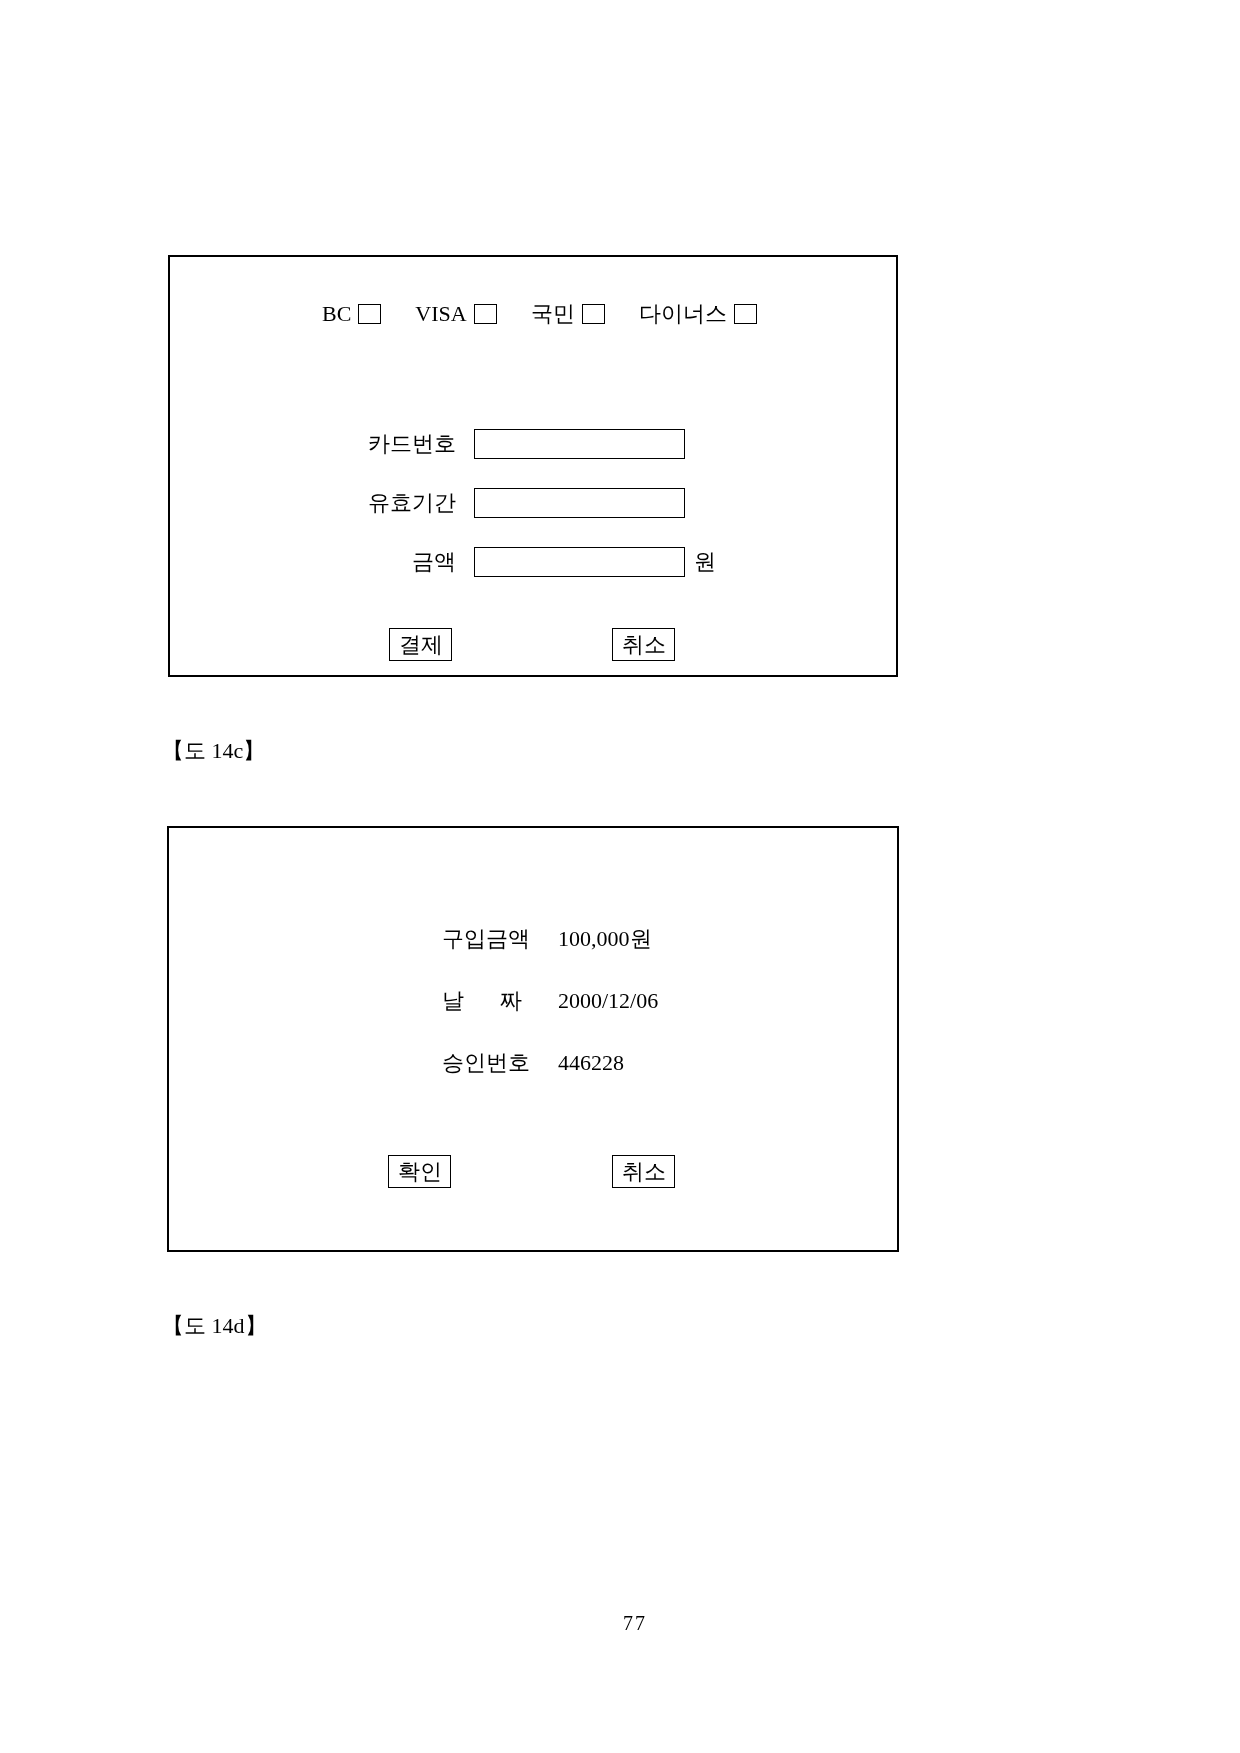 This screenshot has width=1240, height=1753. What do you see at coordinates (420, 644) in the screenshot?
I see `pay-button: 결제` at bounding box center [420, 644].